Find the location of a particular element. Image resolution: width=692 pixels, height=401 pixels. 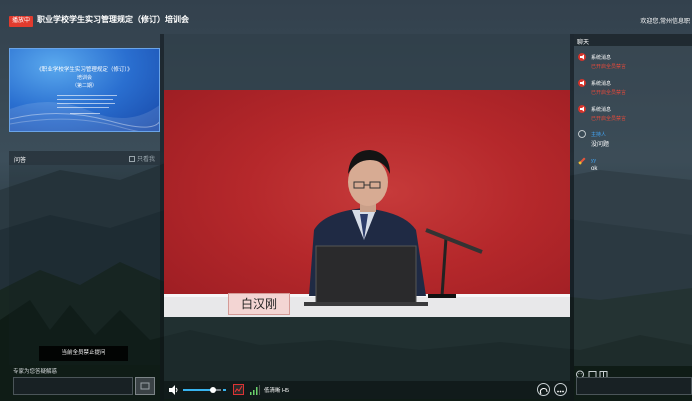

volume-max-marker is located at coordinates (224, 390).